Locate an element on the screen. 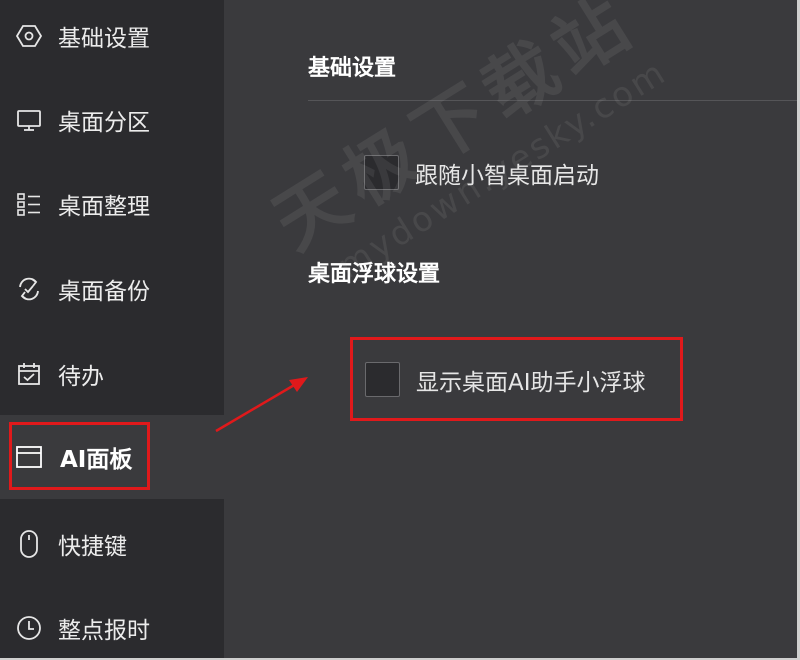 The image size is (800, 660). sync-backup-icon is located at coordinates (29, 289).